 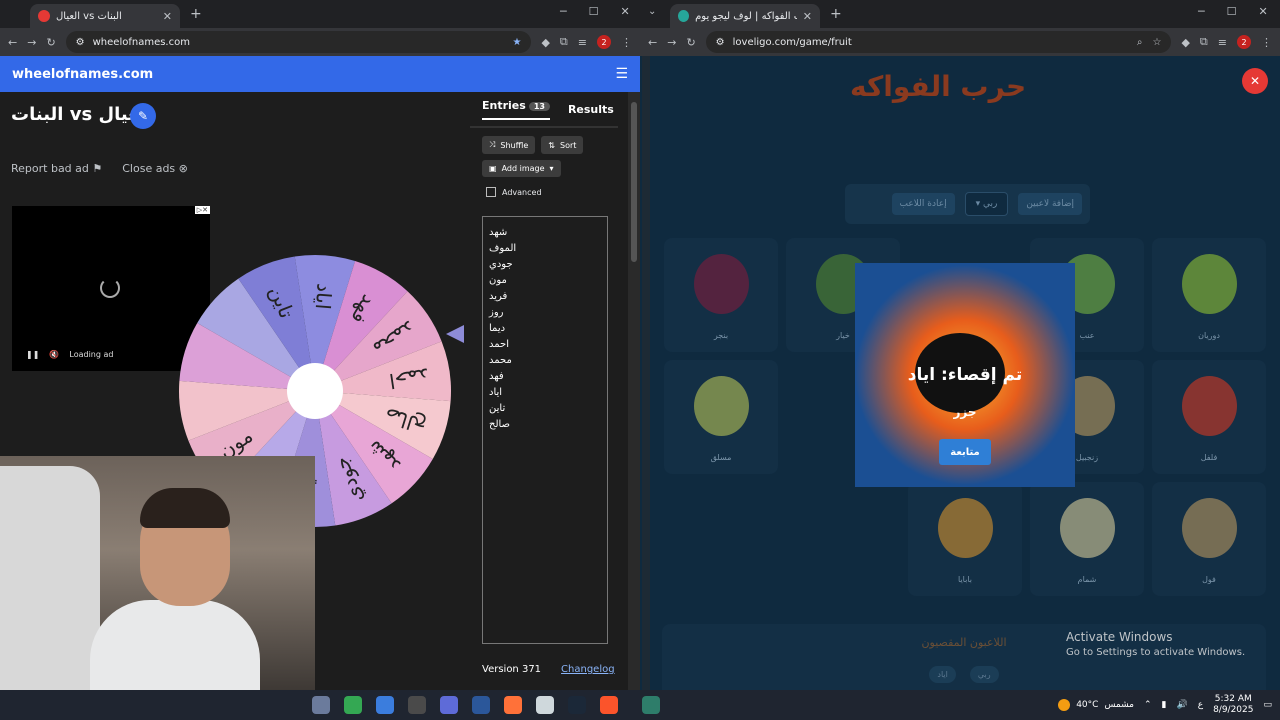 I want to click on taskbar-apps, so click(x=486, y=705).